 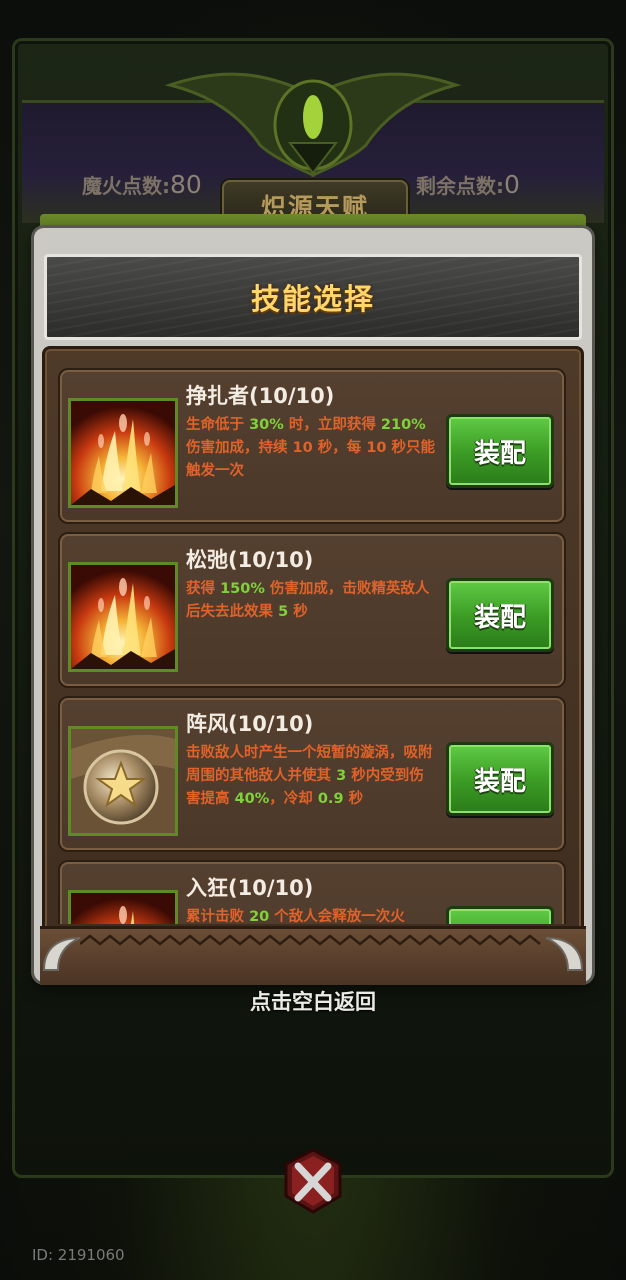 I want to click on remaining-points: 剩余点数:0, so click(x=468, y=184).